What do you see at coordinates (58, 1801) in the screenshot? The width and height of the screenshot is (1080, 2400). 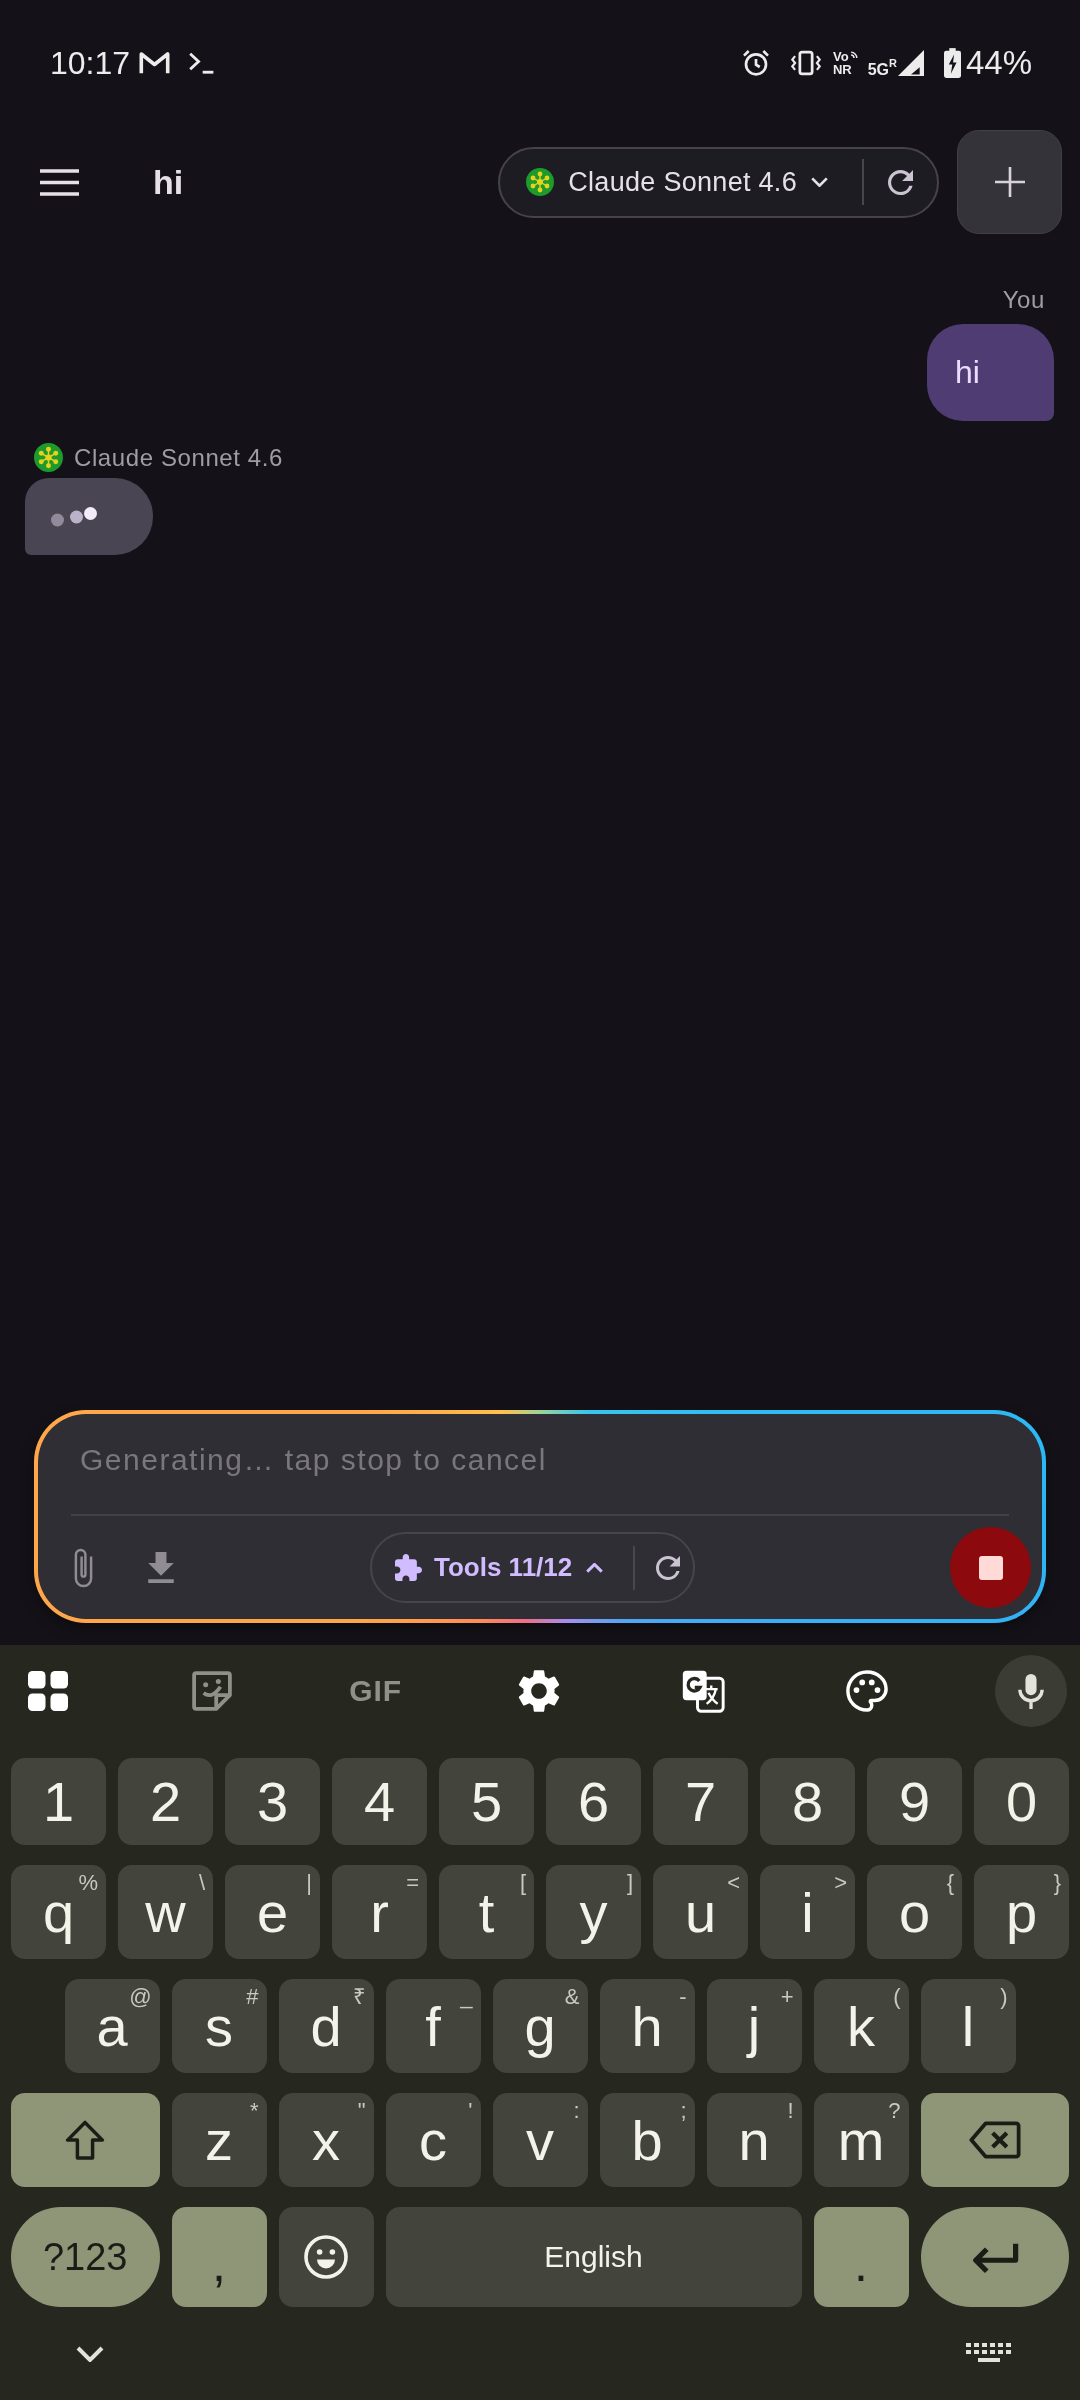 I see `key: 1` at bounding box center [58, 1801].